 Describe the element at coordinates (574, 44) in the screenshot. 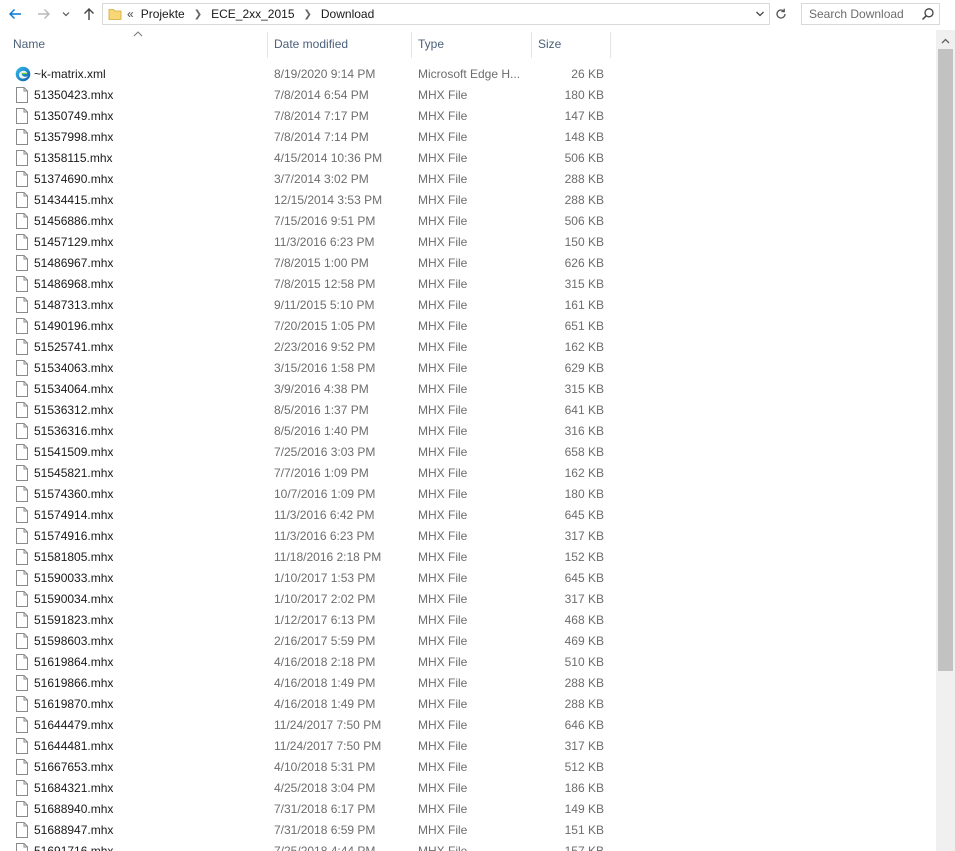

I see `column-header-size: Size` at that location.